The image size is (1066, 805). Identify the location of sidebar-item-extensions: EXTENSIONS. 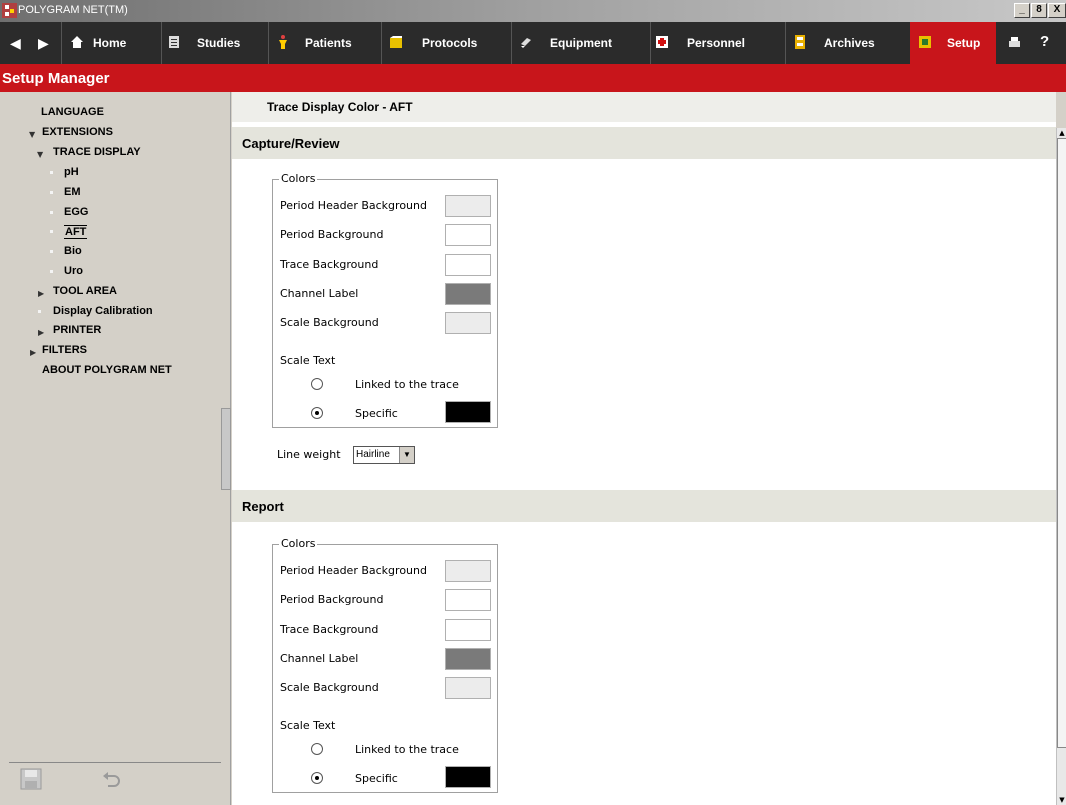
(77, 132).